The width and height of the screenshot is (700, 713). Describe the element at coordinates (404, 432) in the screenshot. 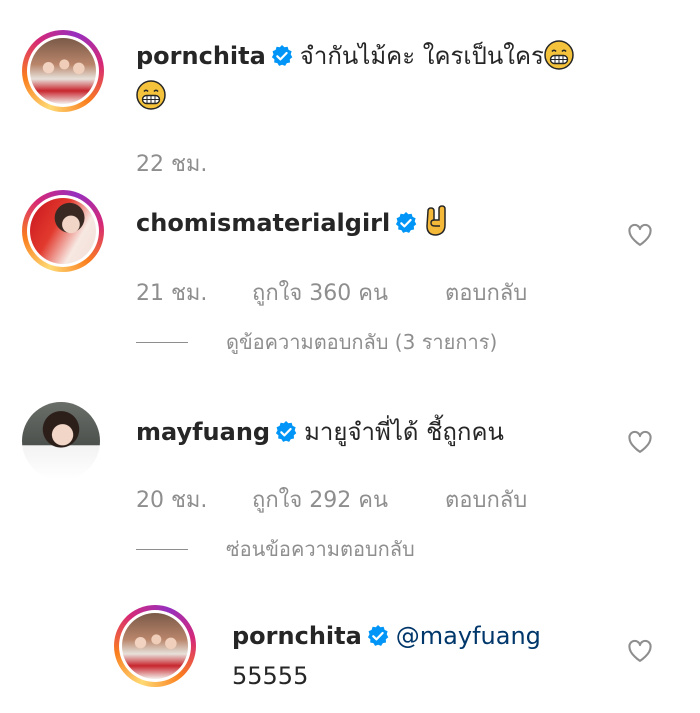

I see `comment-text: มายูจำพี่ได้ ชี้ถูกคน` at that location.